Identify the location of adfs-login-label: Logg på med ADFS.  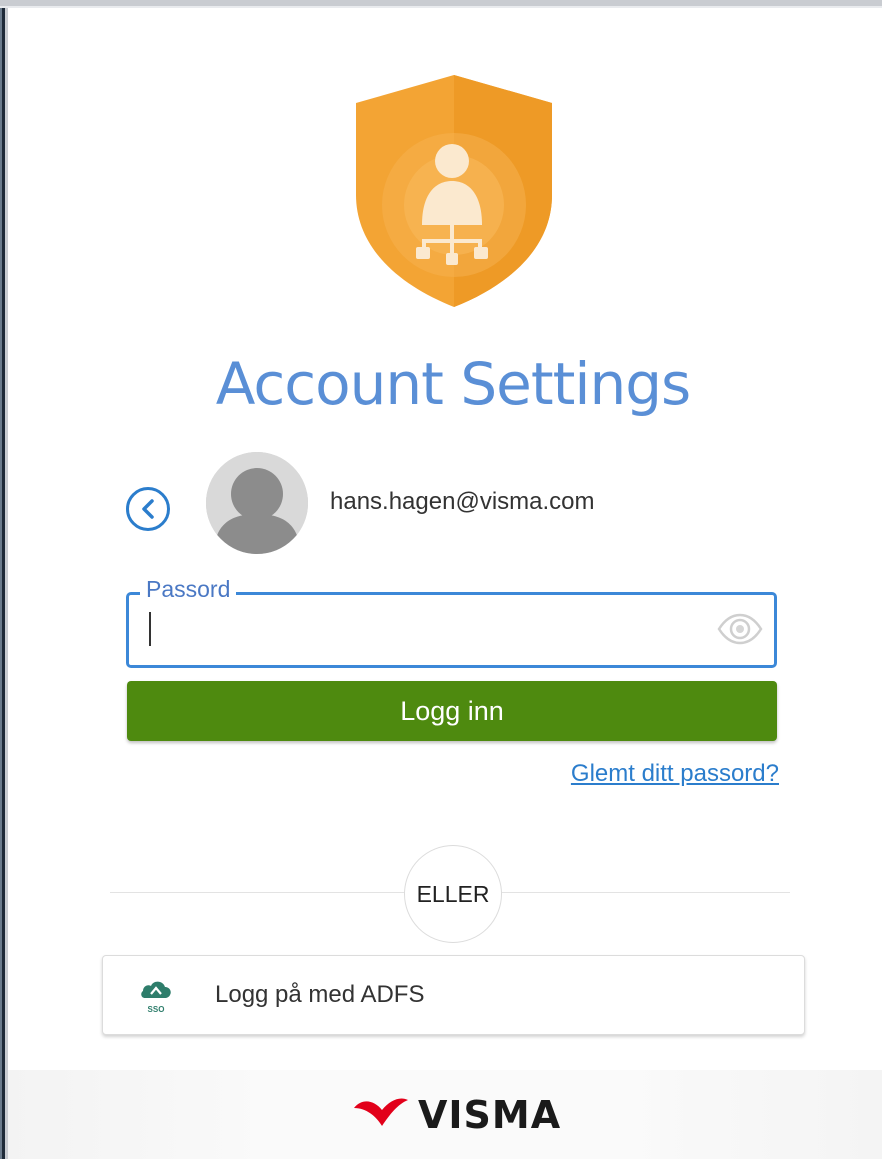
(320, 994).